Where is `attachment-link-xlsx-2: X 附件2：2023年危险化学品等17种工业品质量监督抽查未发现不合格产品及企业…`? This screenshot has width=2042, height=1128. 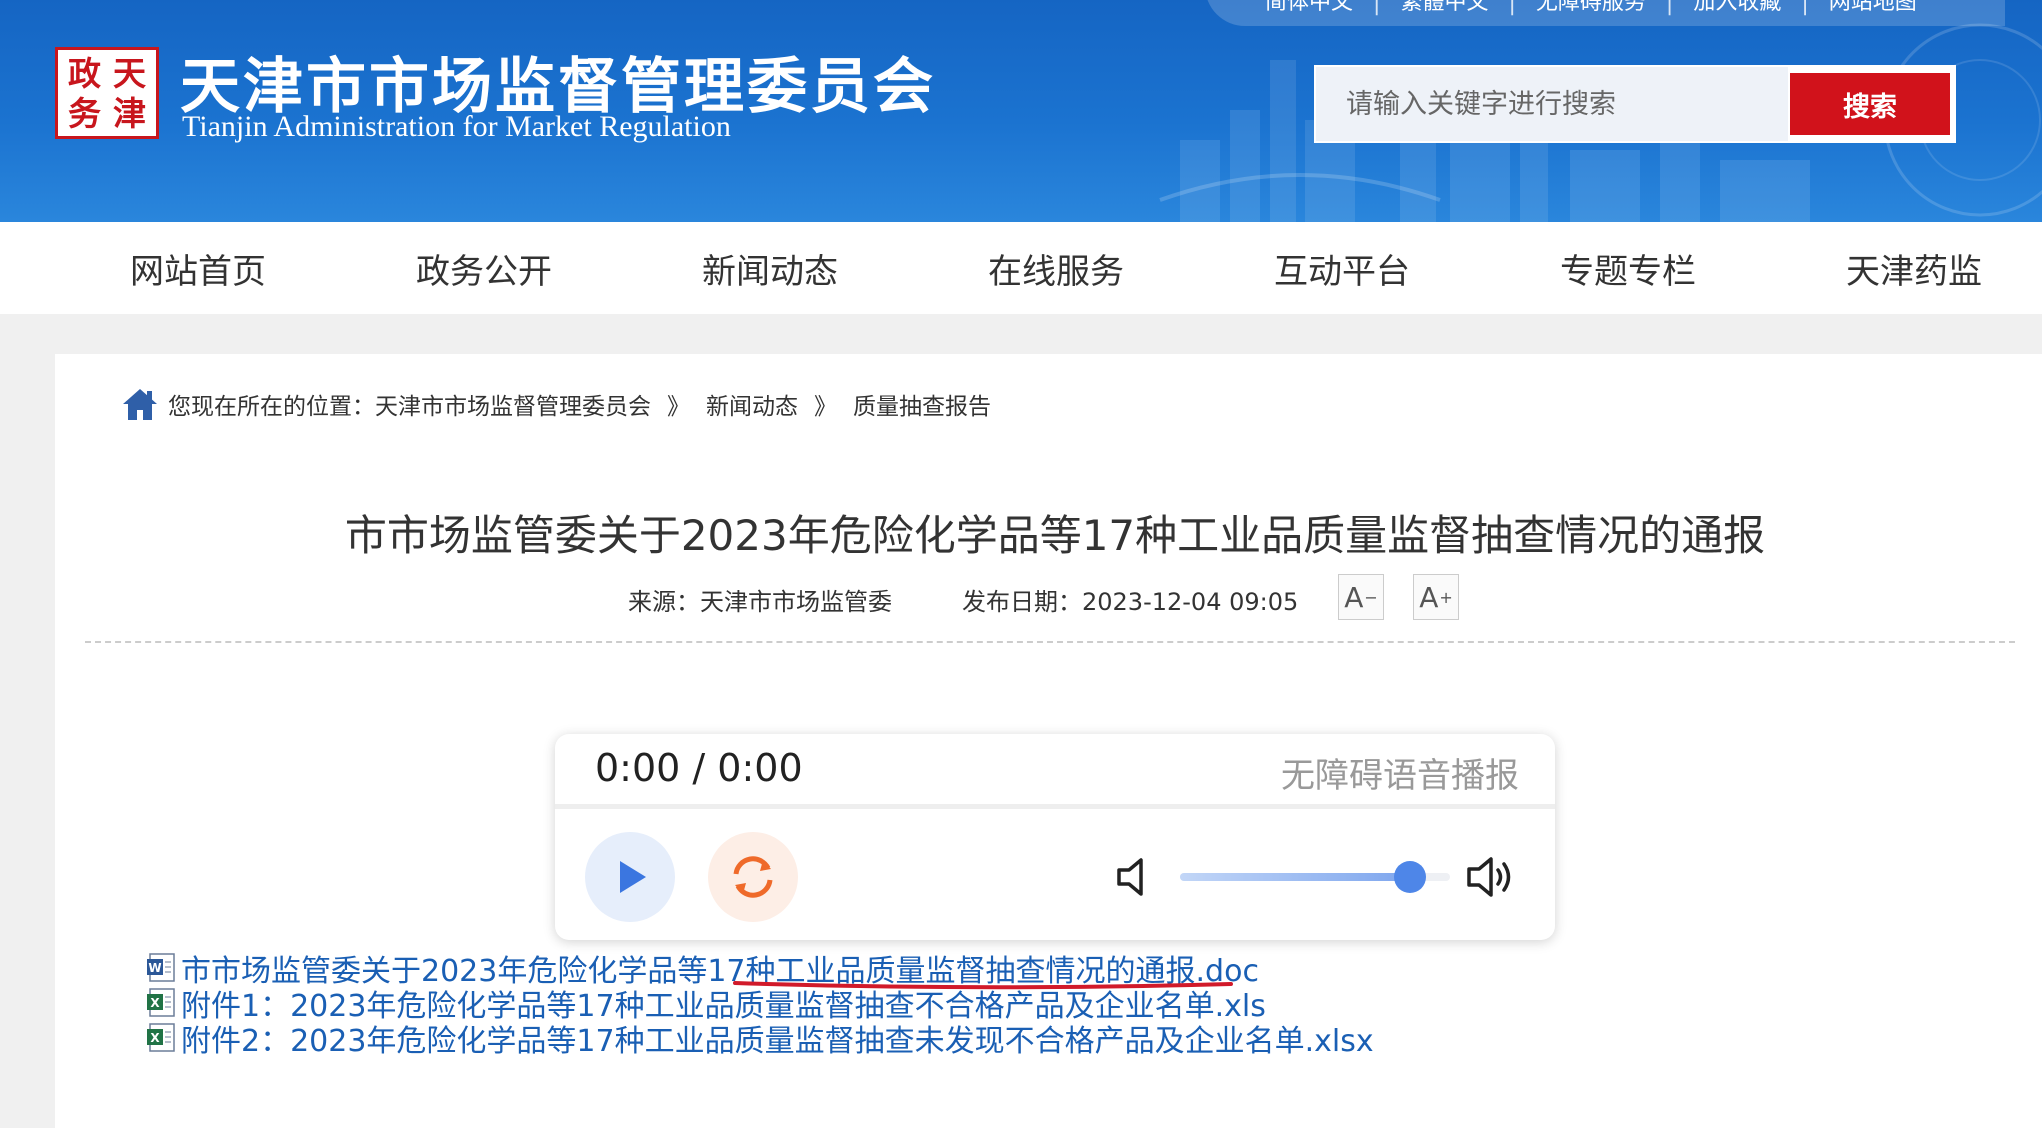
attachment-link-xlsx-2: X 附件2：2023年危险化学品等17种工业品质量监督抽查未发现不合格产品及企业… is located at coordinates (759, 1039).